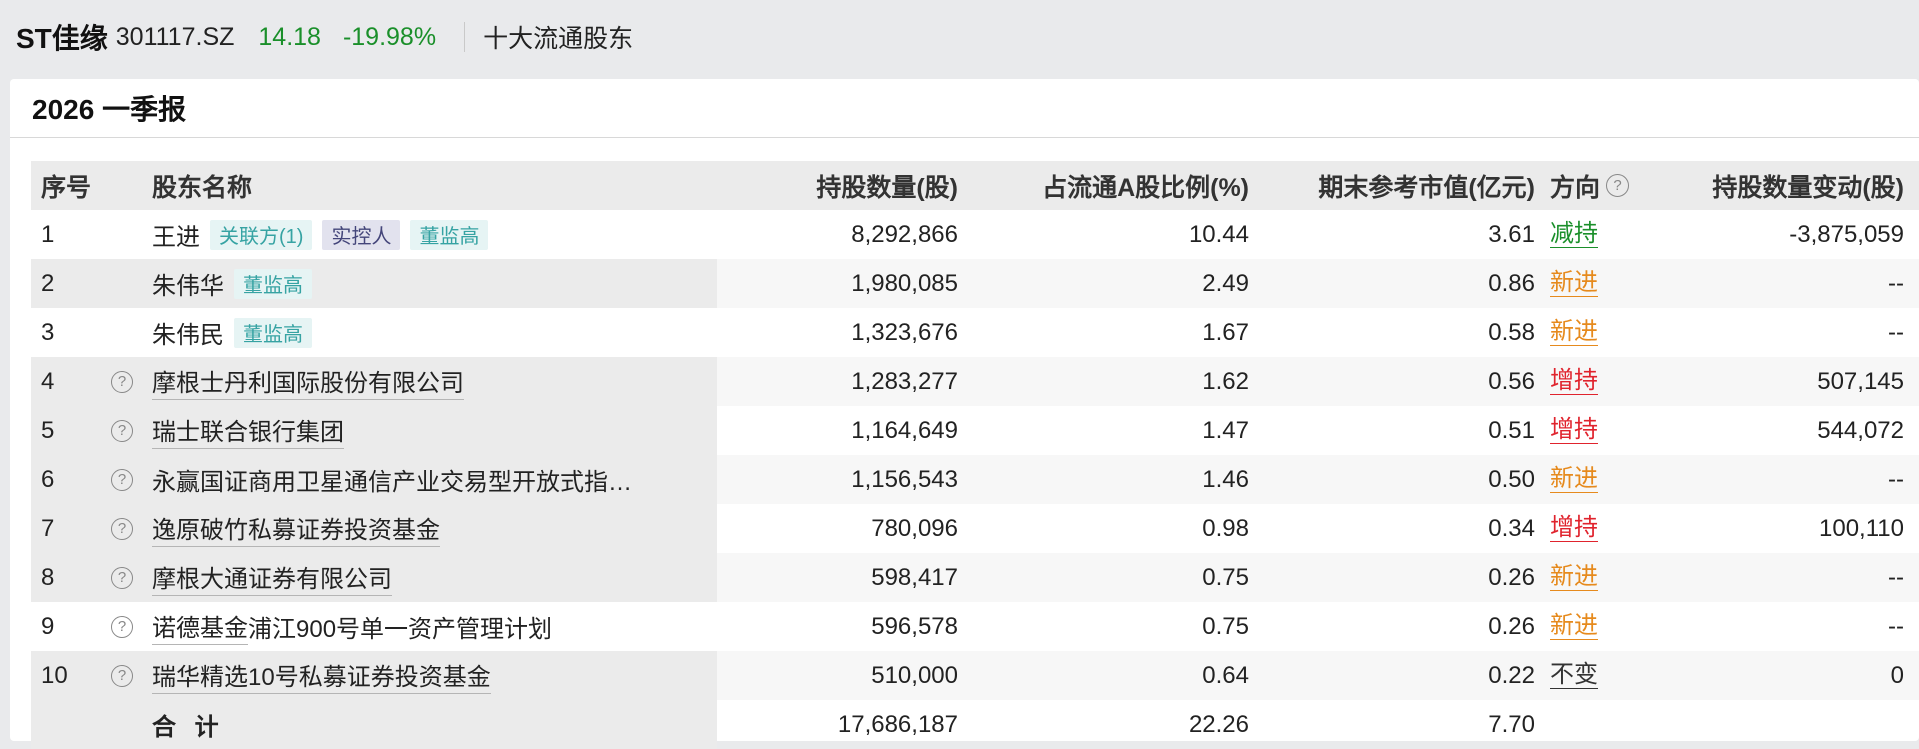 The height and width of the screenshot is (749, 1919). I want to click on row-index: 7, so click(48, 528).